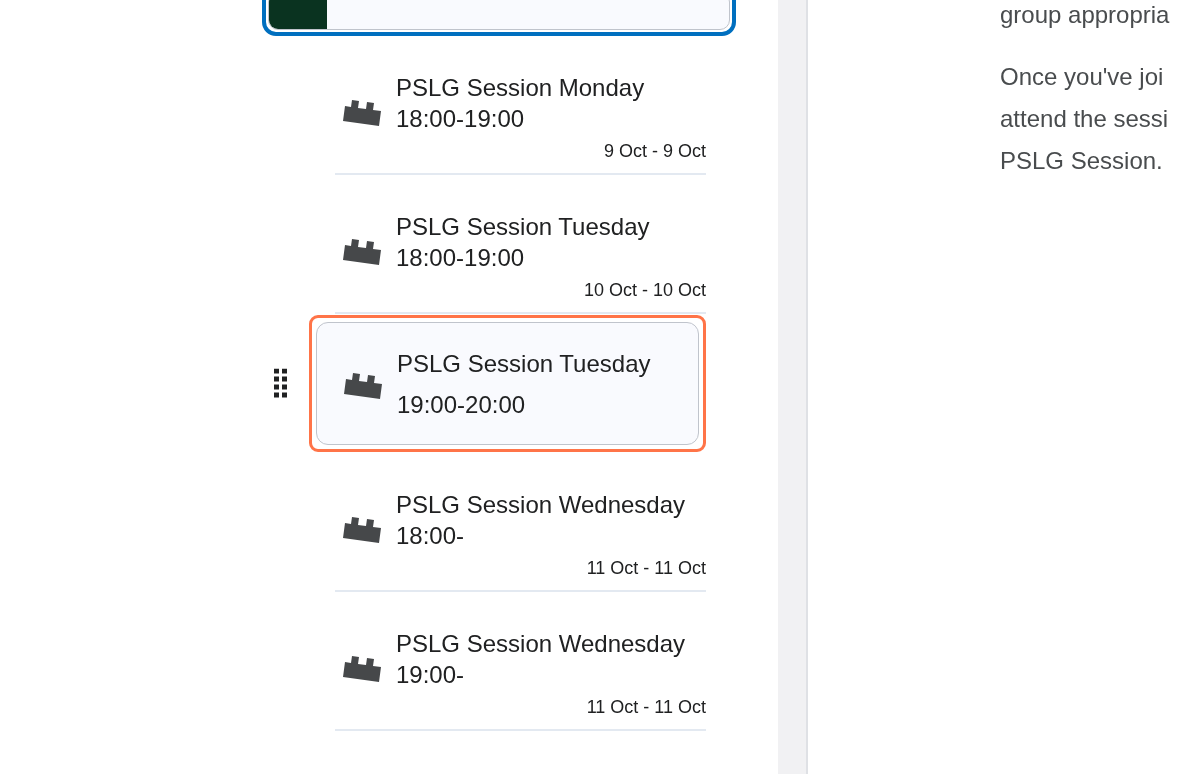 The height and width of the screenshot is (774, 1200). Describe the element at coordinates (541, 659) in the screenshot. I see `session-title: PSLG Session Wednesday 19:00-` at that location.